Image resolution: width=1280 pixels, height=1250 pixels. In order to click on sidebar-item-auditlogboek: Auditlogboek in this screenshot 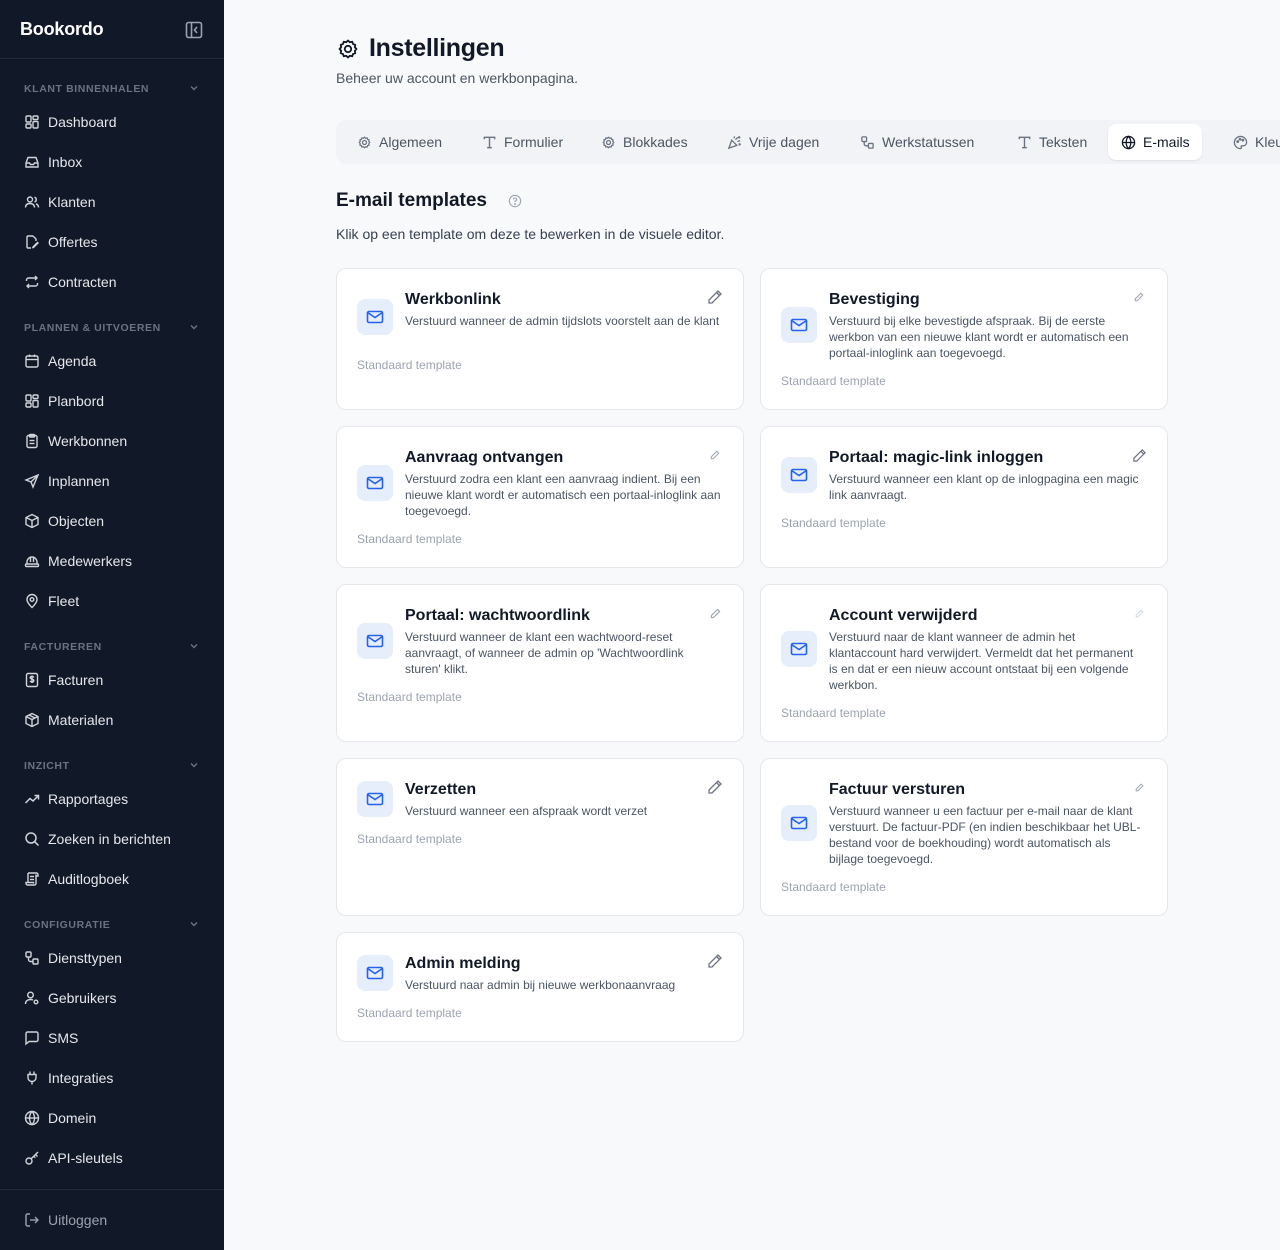, I will do `click(112, 879)`.